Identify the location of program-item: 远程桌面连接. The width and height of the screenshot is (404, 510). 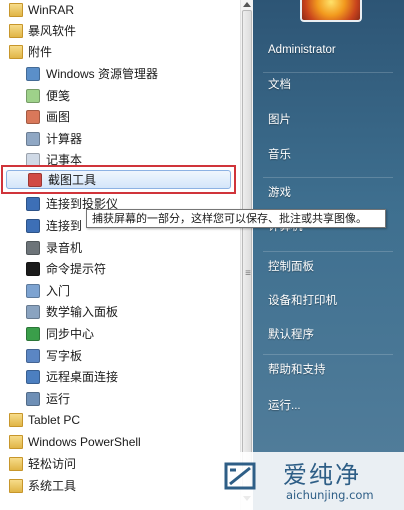
(118, 377).